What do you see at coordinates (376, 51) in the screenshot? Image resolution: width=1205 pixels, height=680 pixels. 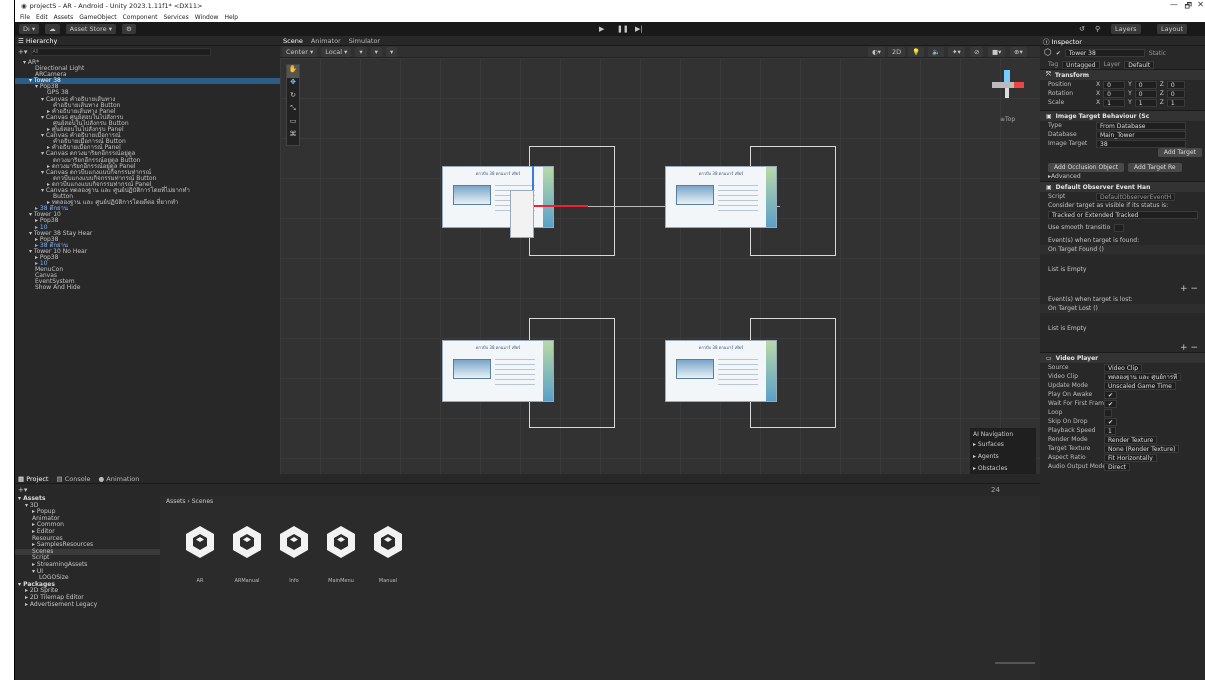 I see `increment-snap-dropdown: ▾` at bounding box center [376, 51].